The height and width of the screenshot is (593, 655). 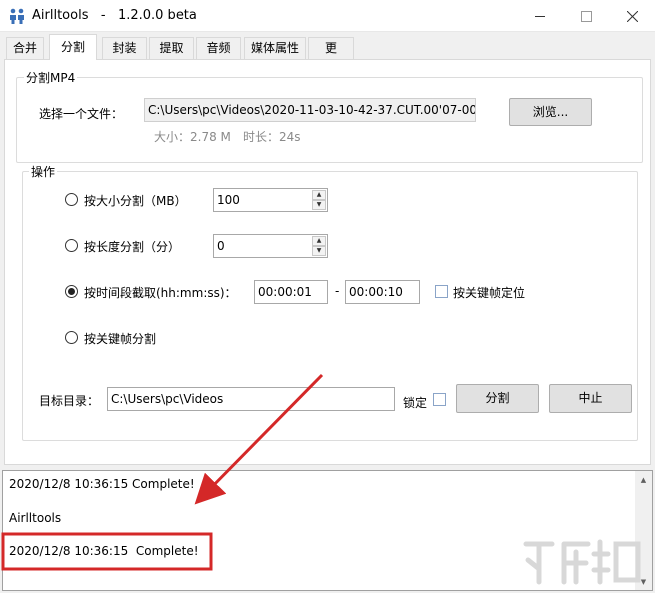 I want to click on tab-split: 分割, so click(x=73, y=47).